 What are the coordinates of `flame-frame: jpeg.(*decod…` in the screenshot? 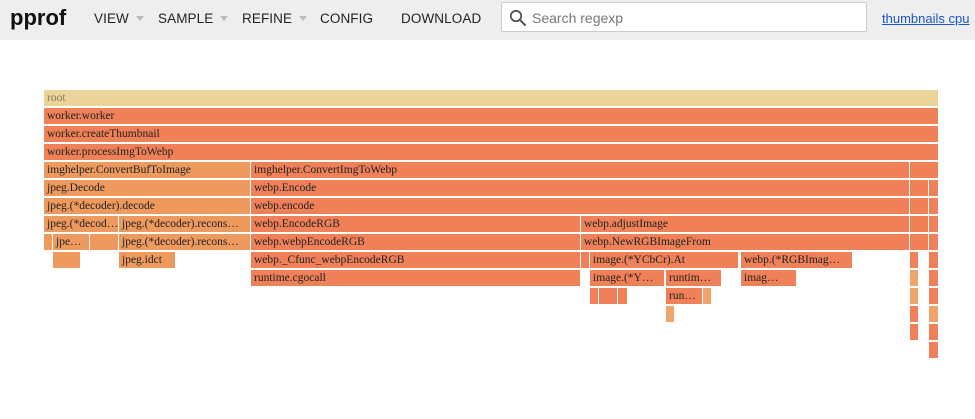 It's located at (81, 224).